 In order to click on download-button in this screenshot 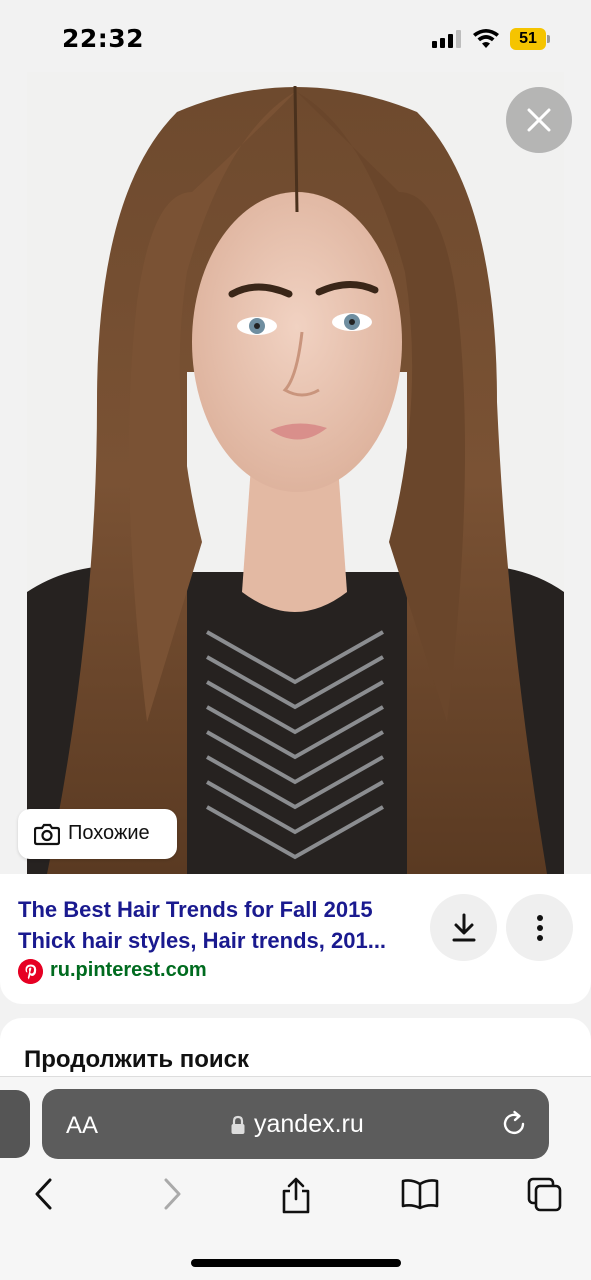, I will do `click(463, 927)`.